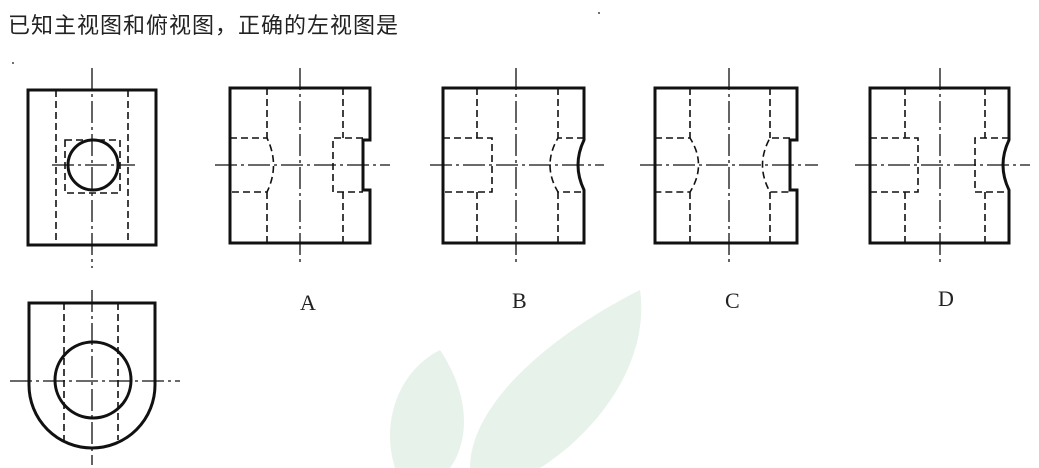 This screenshot has height=468, width=1039. Describe the element at coordinates (729, 165) in the screenshot. I see `option-c-view` at that location.